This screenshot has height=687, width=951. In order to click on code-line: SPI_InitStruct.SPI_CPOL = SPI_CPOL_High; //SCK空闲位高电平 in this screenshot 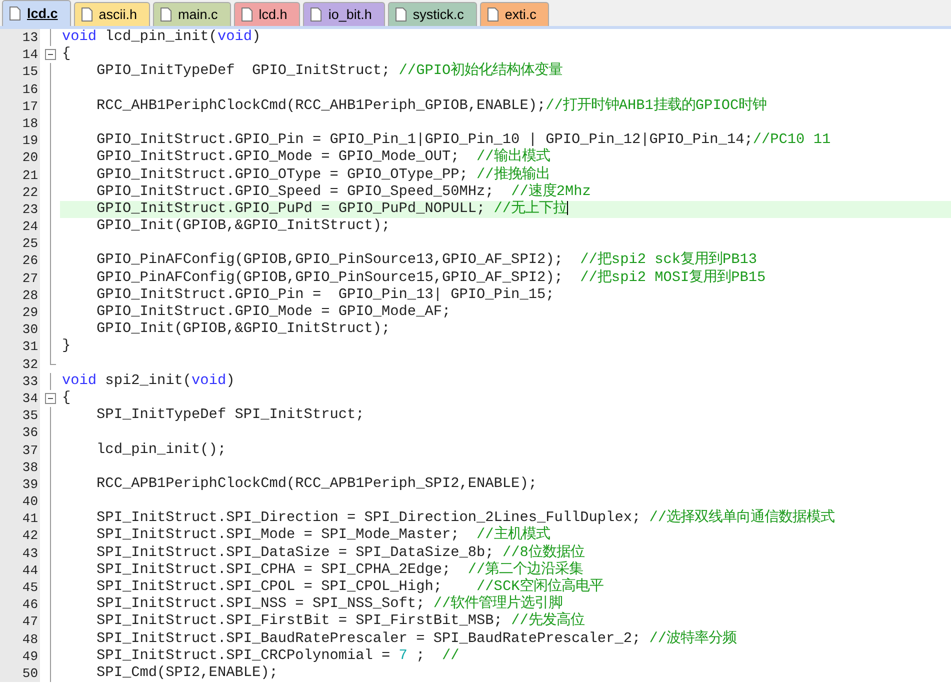, I will do `click(350, 587)`.